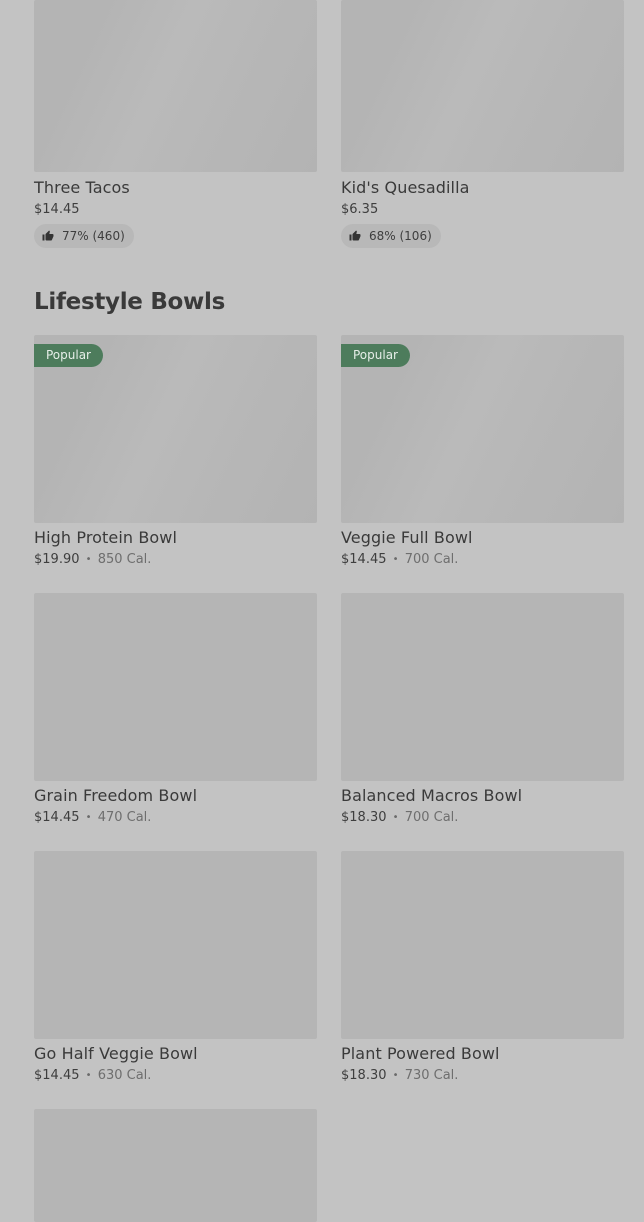 This screenshot has width=644, height=1222. Describe the element at coordinates (175, 1076) in the screenshot. I see `item-price-line: $14.45 • 630 Cal.` at that location.